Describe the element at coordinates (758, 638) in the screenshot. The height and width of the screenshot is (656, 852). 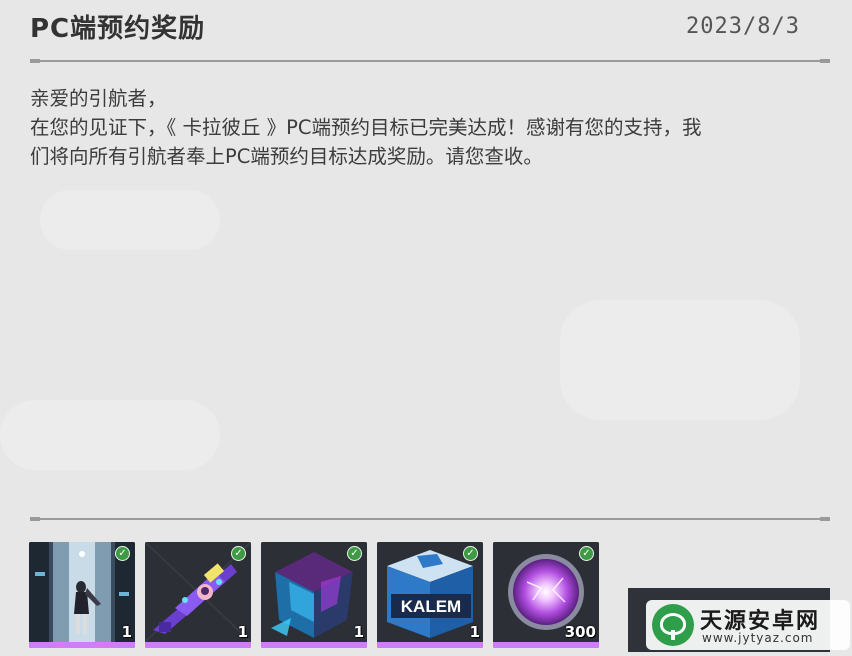
I see `watermark-url: www.jytyaz.com` at that location.